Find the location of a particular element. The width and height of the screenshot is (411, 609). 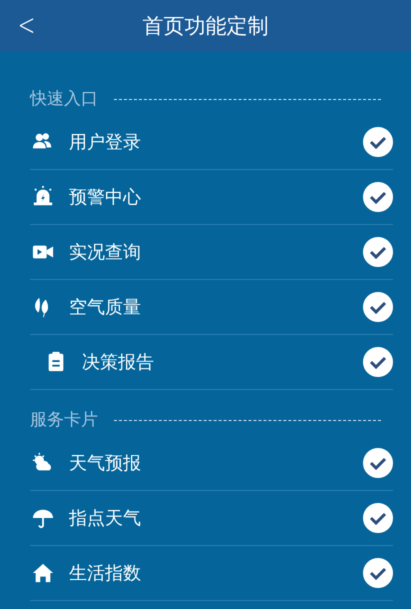

feature-label: 生活指数 is located at coordinates (105, 573).